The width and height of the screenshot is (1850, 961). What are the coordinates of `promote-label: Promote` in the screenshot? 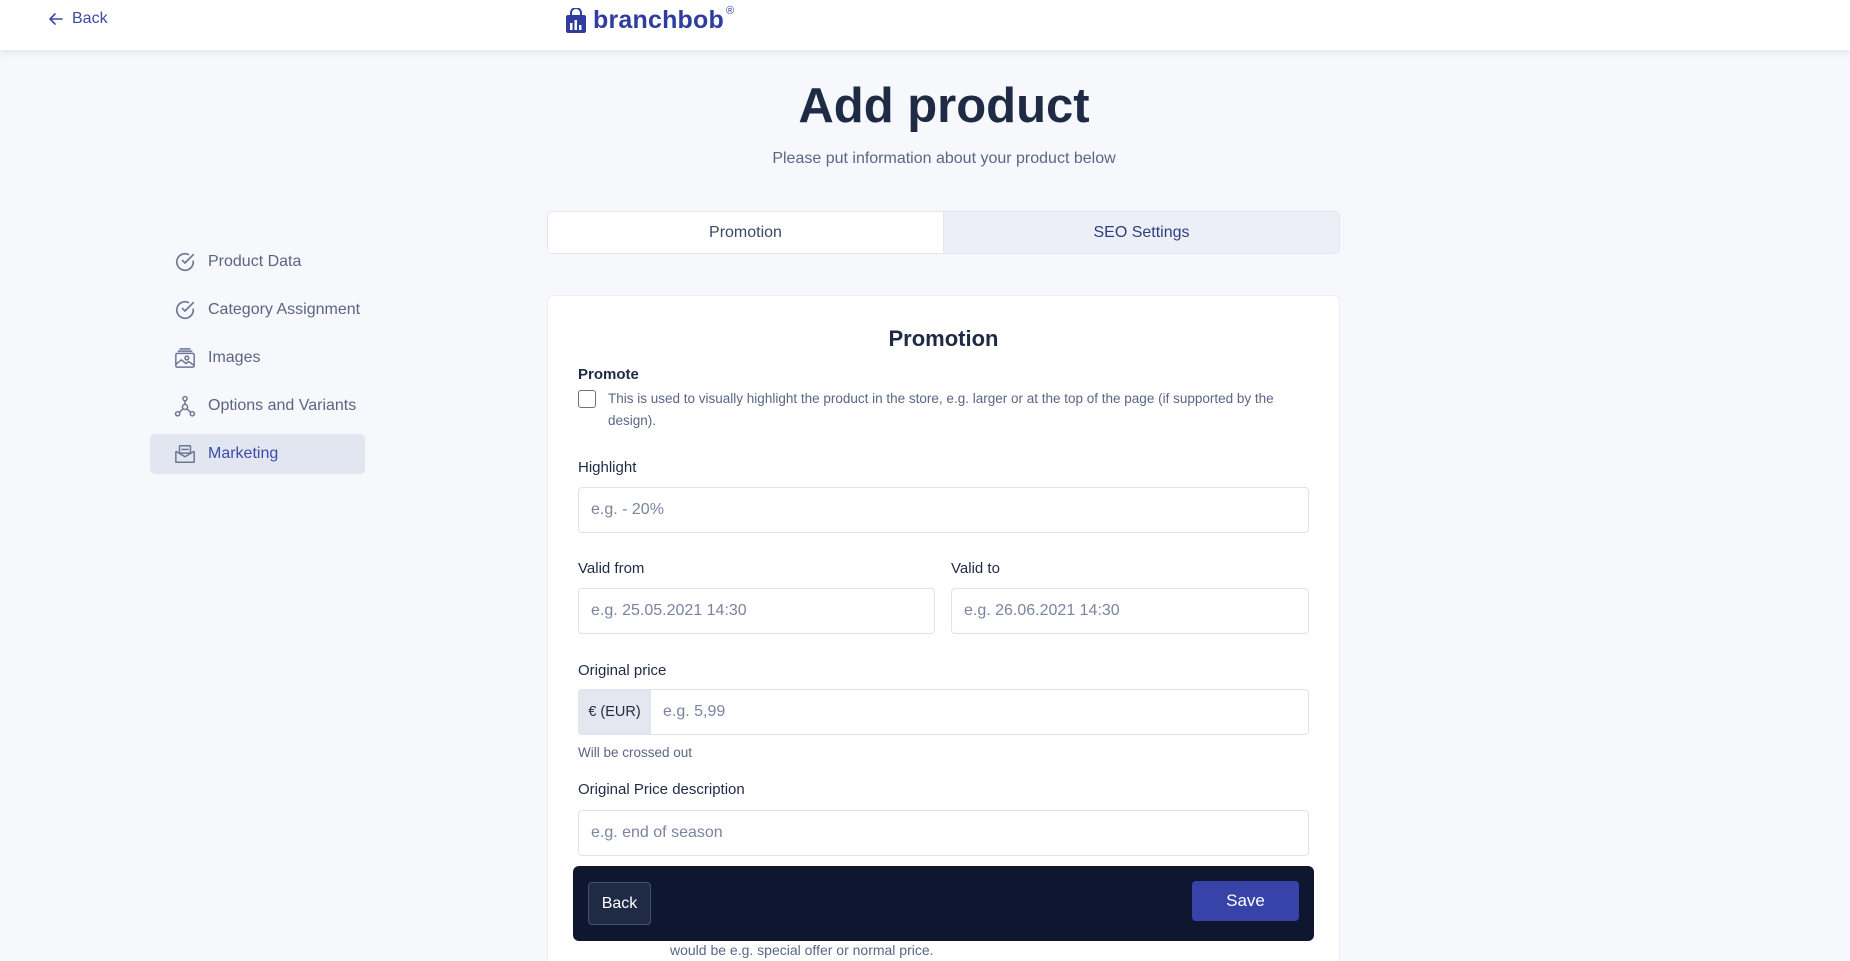 It's located at (608, 374).